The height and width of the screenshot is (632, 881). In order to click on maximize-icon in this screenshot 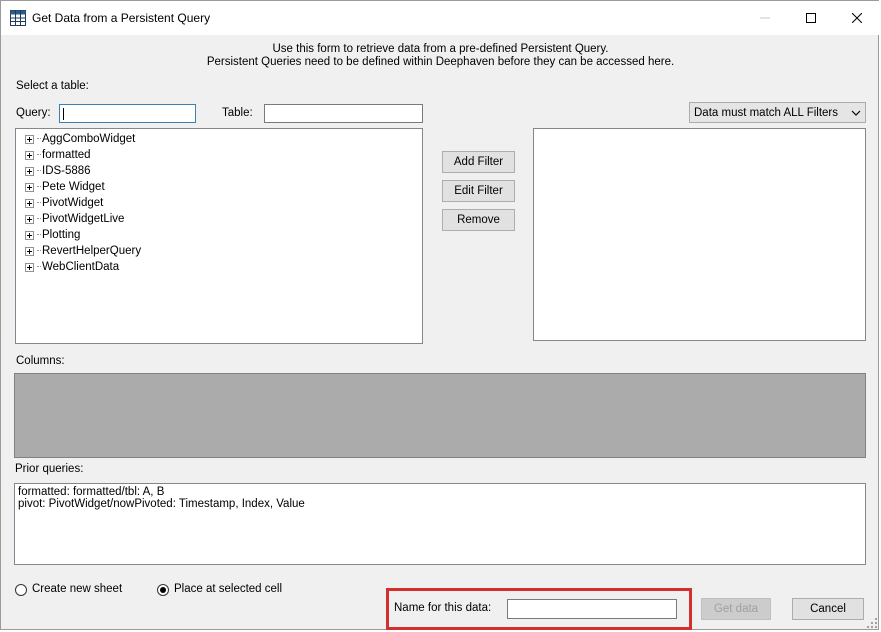, I will do `click(811, 18)`.